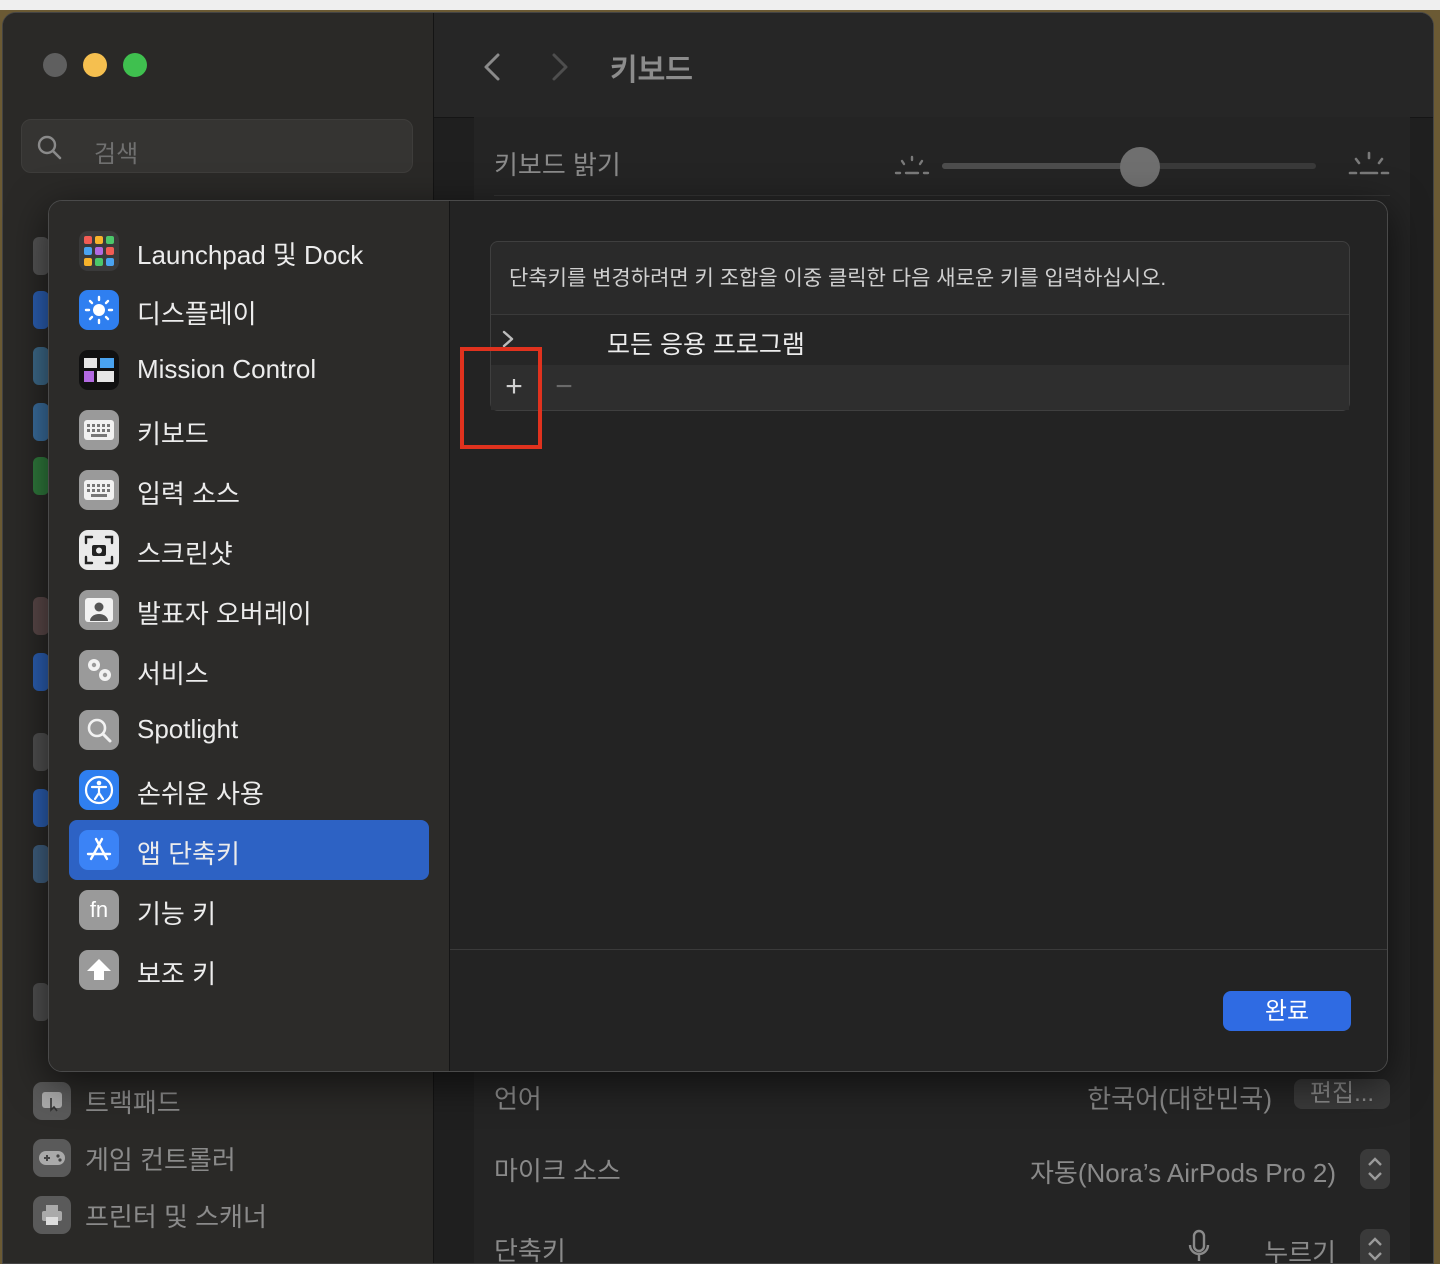 This screenshot has height=1264, width=1440. What do you see at coordinates (99, 670) in the screenshot?
I see `services-icon` at bounding box center [99, 670].